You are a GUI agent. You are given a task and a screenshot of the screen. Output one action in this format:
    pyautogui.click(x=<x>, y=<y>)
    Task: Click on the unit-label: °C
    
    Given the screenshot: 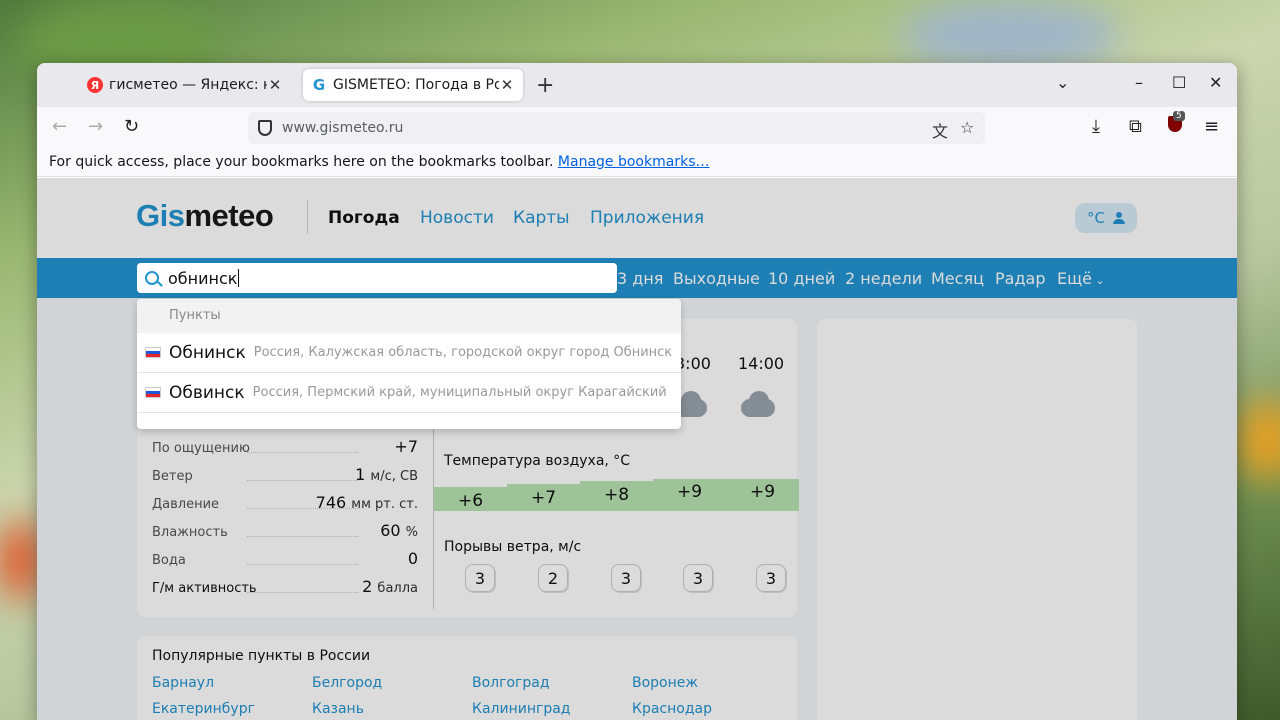 What is the action you would take?
    pyautogui.click(x=1096, y=218)
    